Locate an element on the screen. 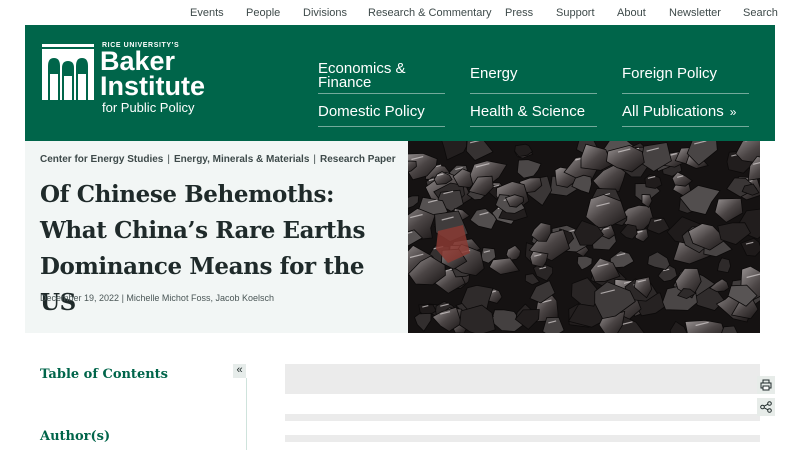 The image size is (800, 450). nav-energy-label: Energy is located at coordinates (494, 73).